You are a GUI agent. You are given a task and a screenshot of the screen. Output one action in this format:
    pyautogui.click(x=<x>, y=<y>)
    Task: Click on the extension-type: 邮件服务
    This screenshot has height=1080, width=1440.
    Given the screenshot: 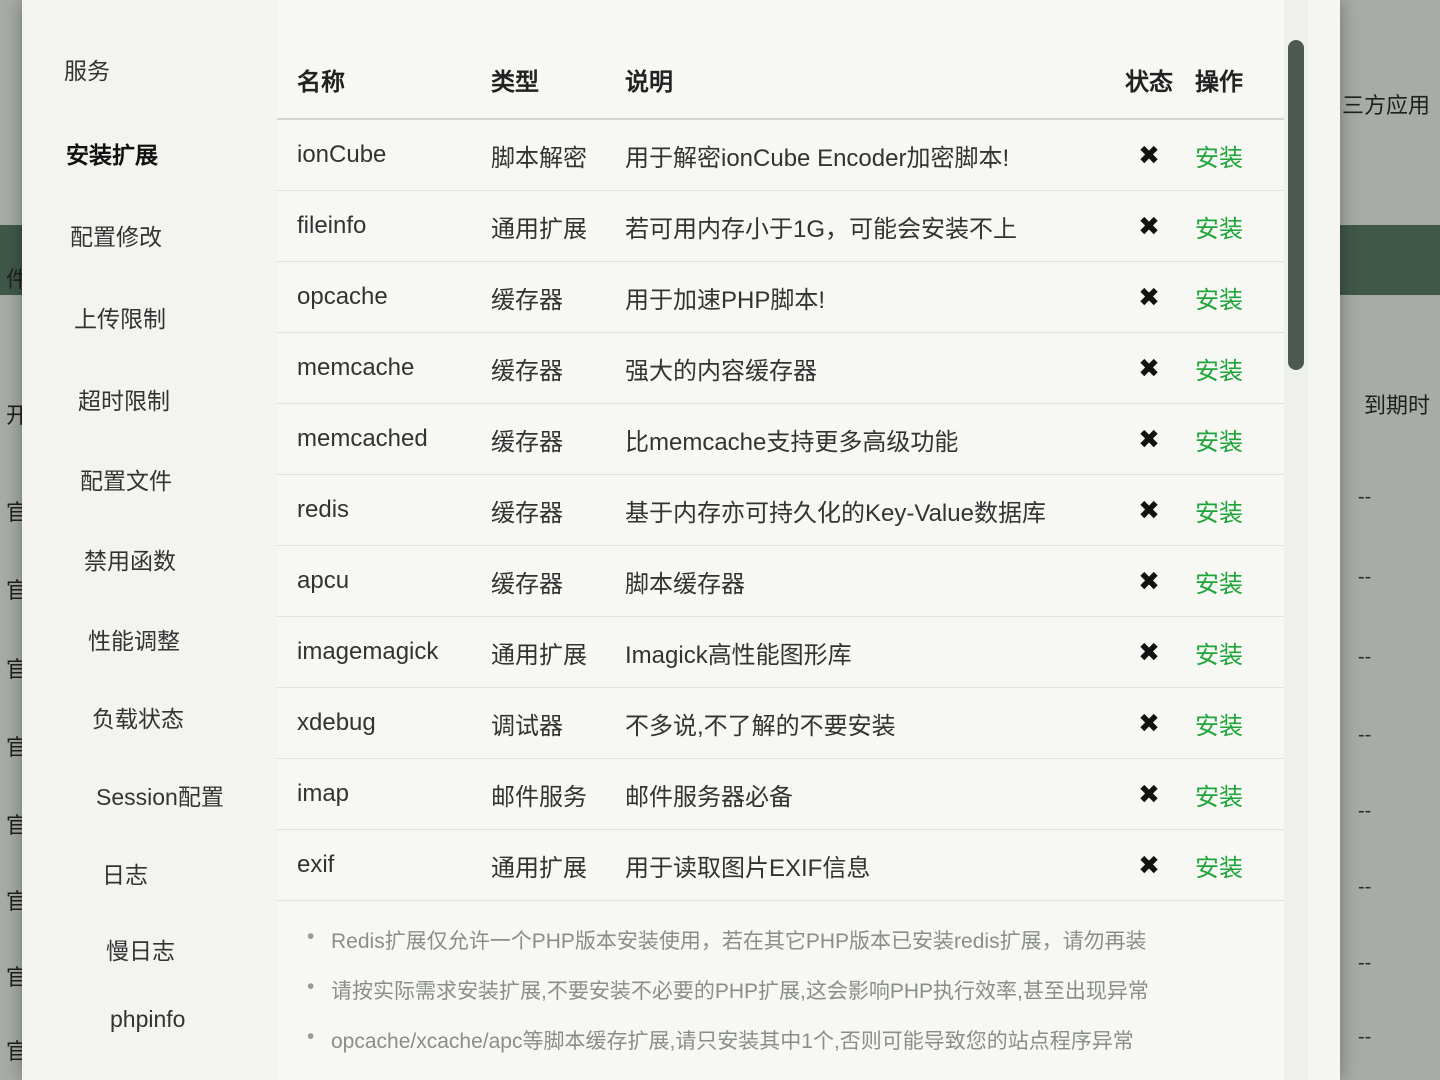 What is the action you would take?
    pyautogui.click(x=539, y=797)
    